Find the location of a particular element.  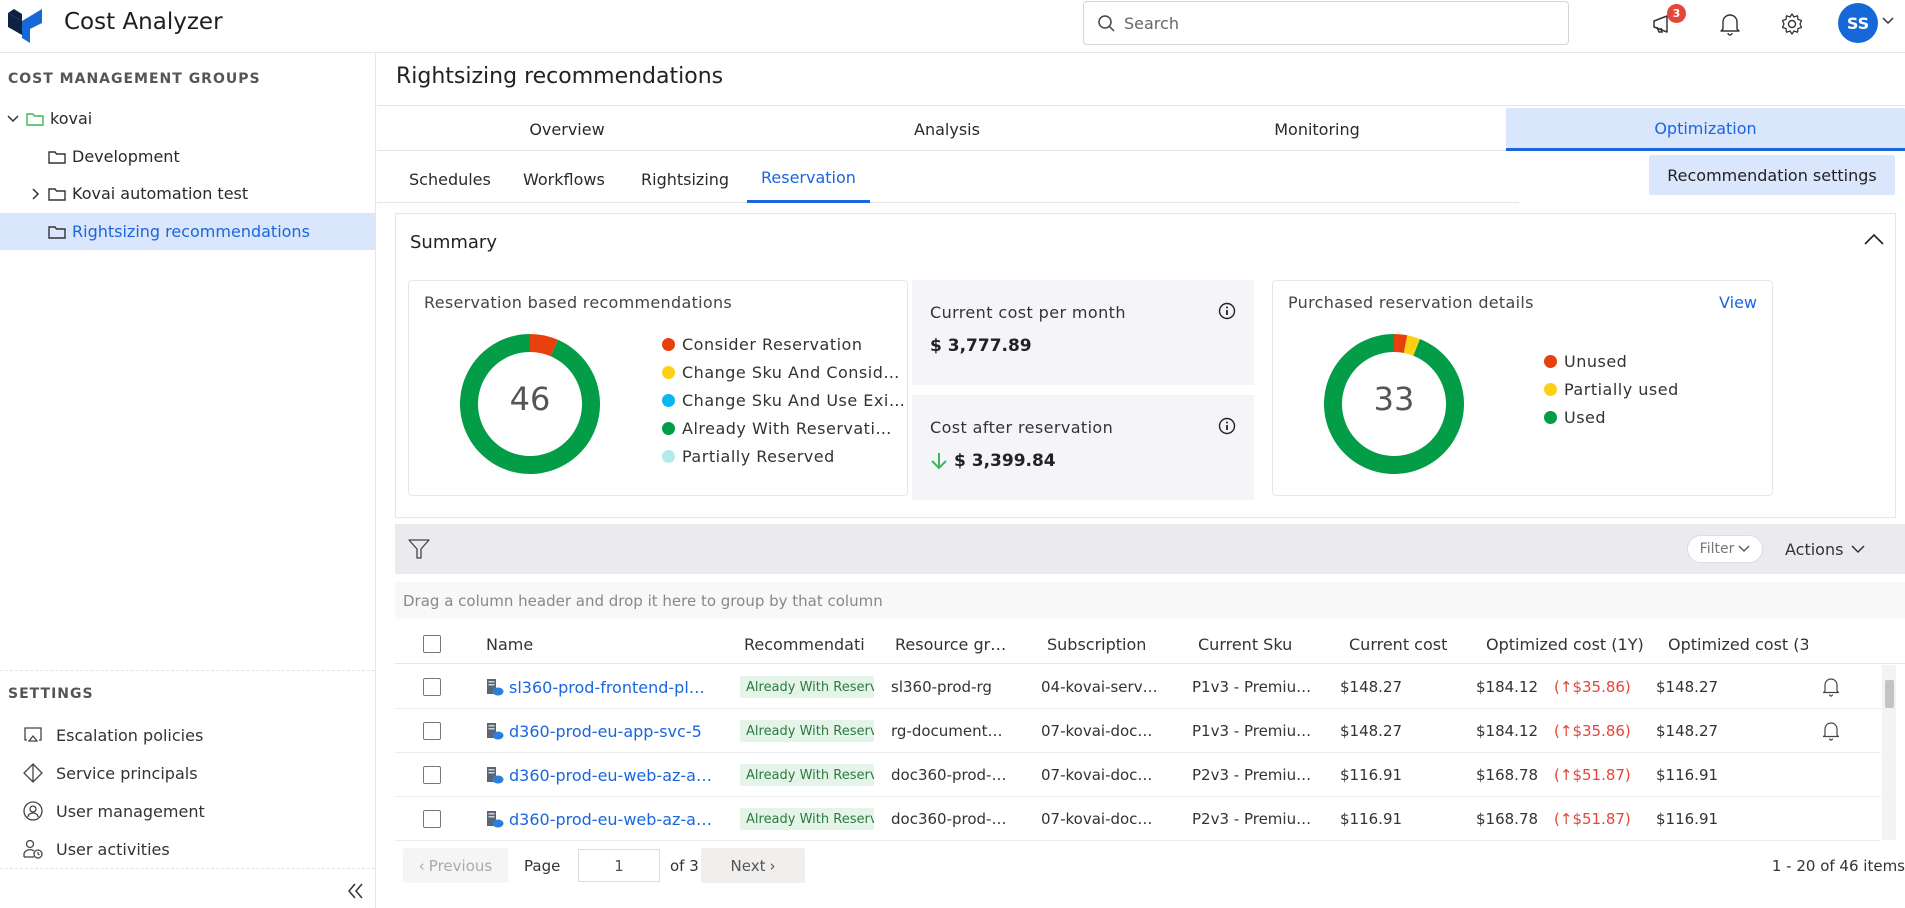

tree-item-kovai-automation-test: Kovai automation test is located at coordinates (187, 193).